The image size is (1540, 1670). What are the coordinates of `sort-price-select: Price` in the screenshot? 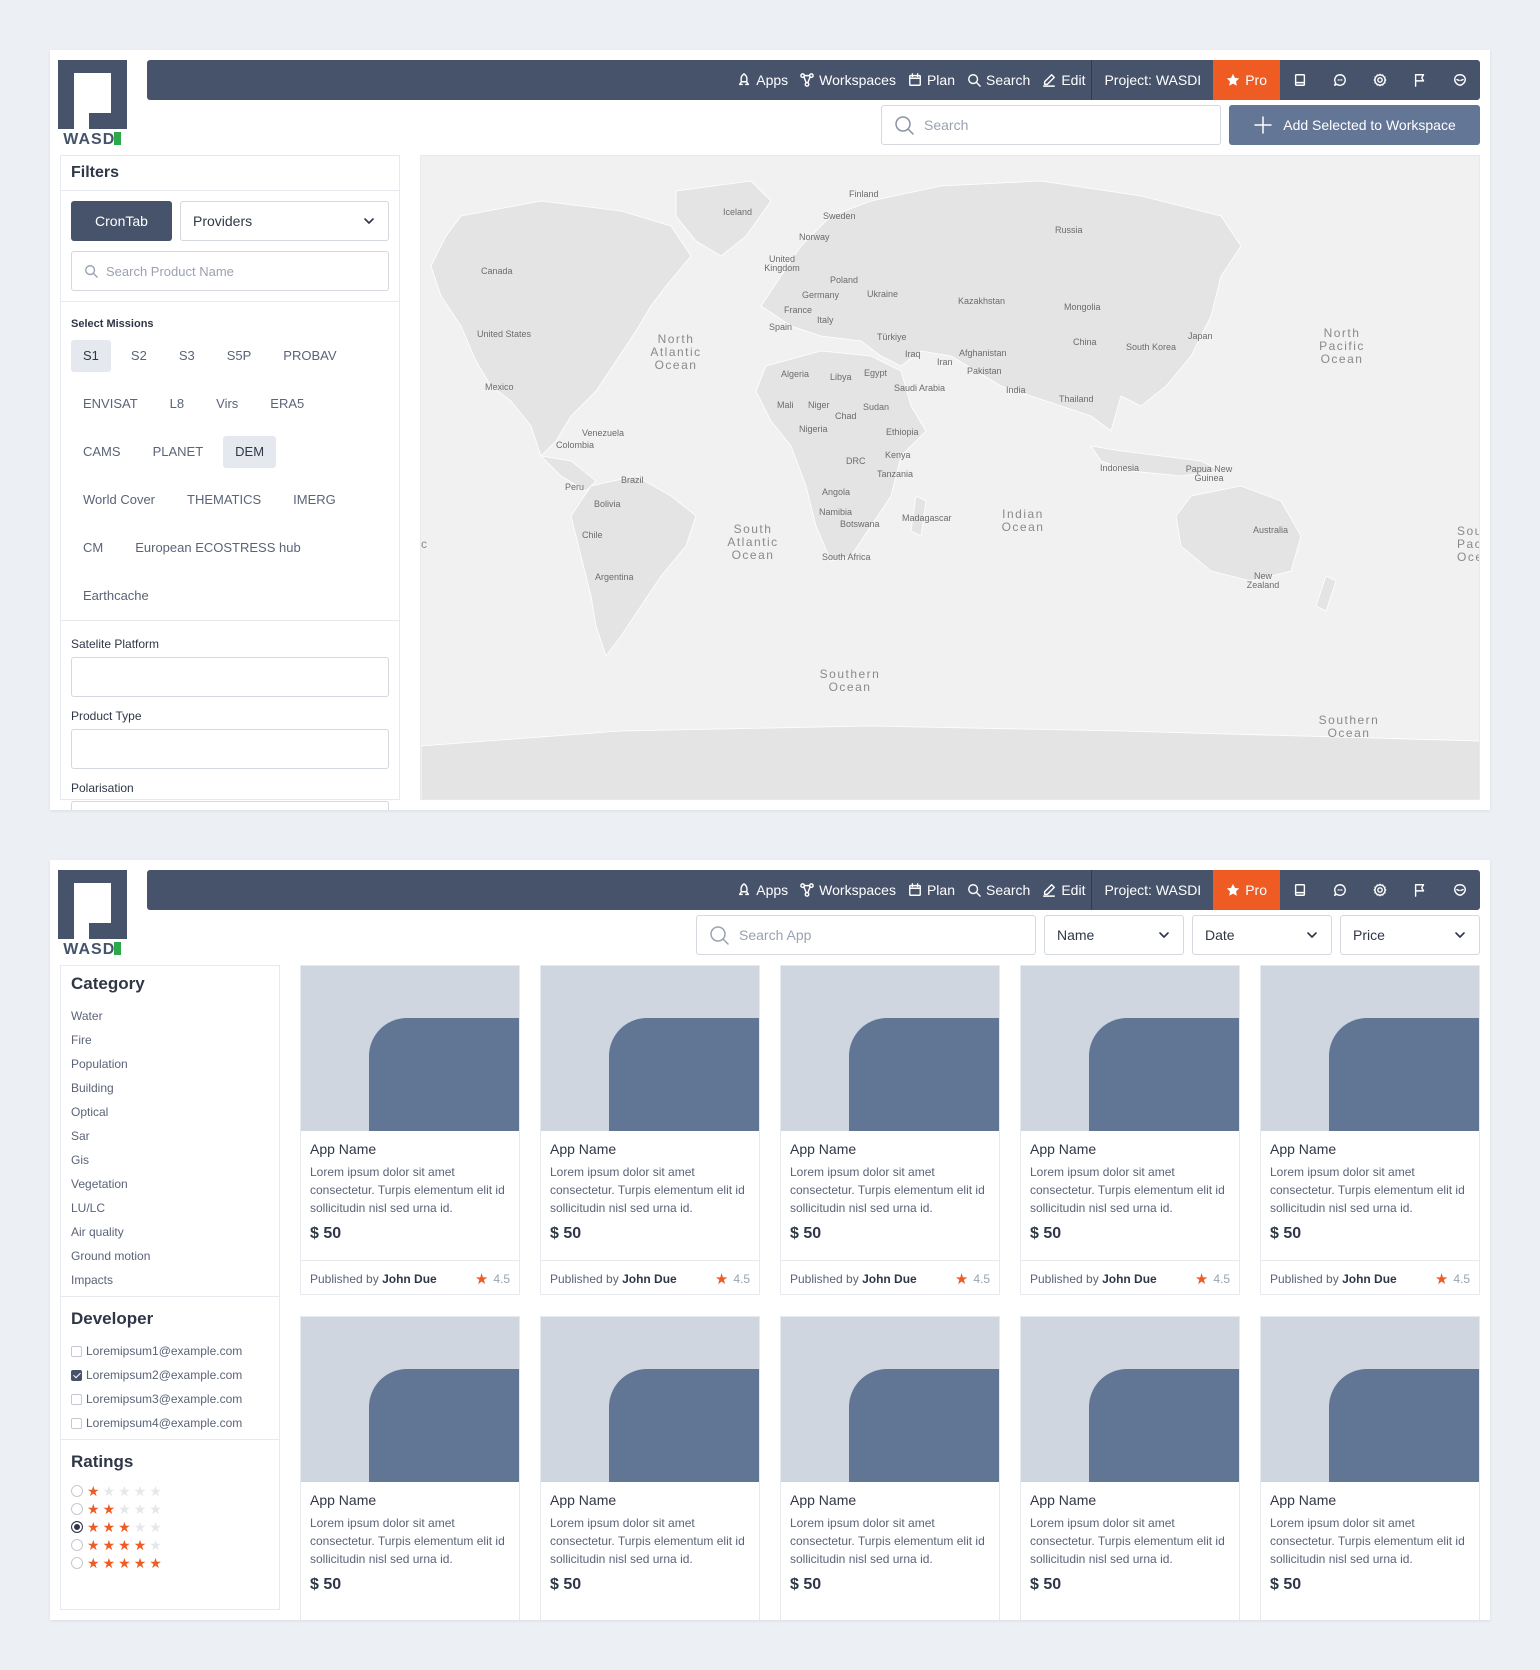 It's located at (1410, 935).